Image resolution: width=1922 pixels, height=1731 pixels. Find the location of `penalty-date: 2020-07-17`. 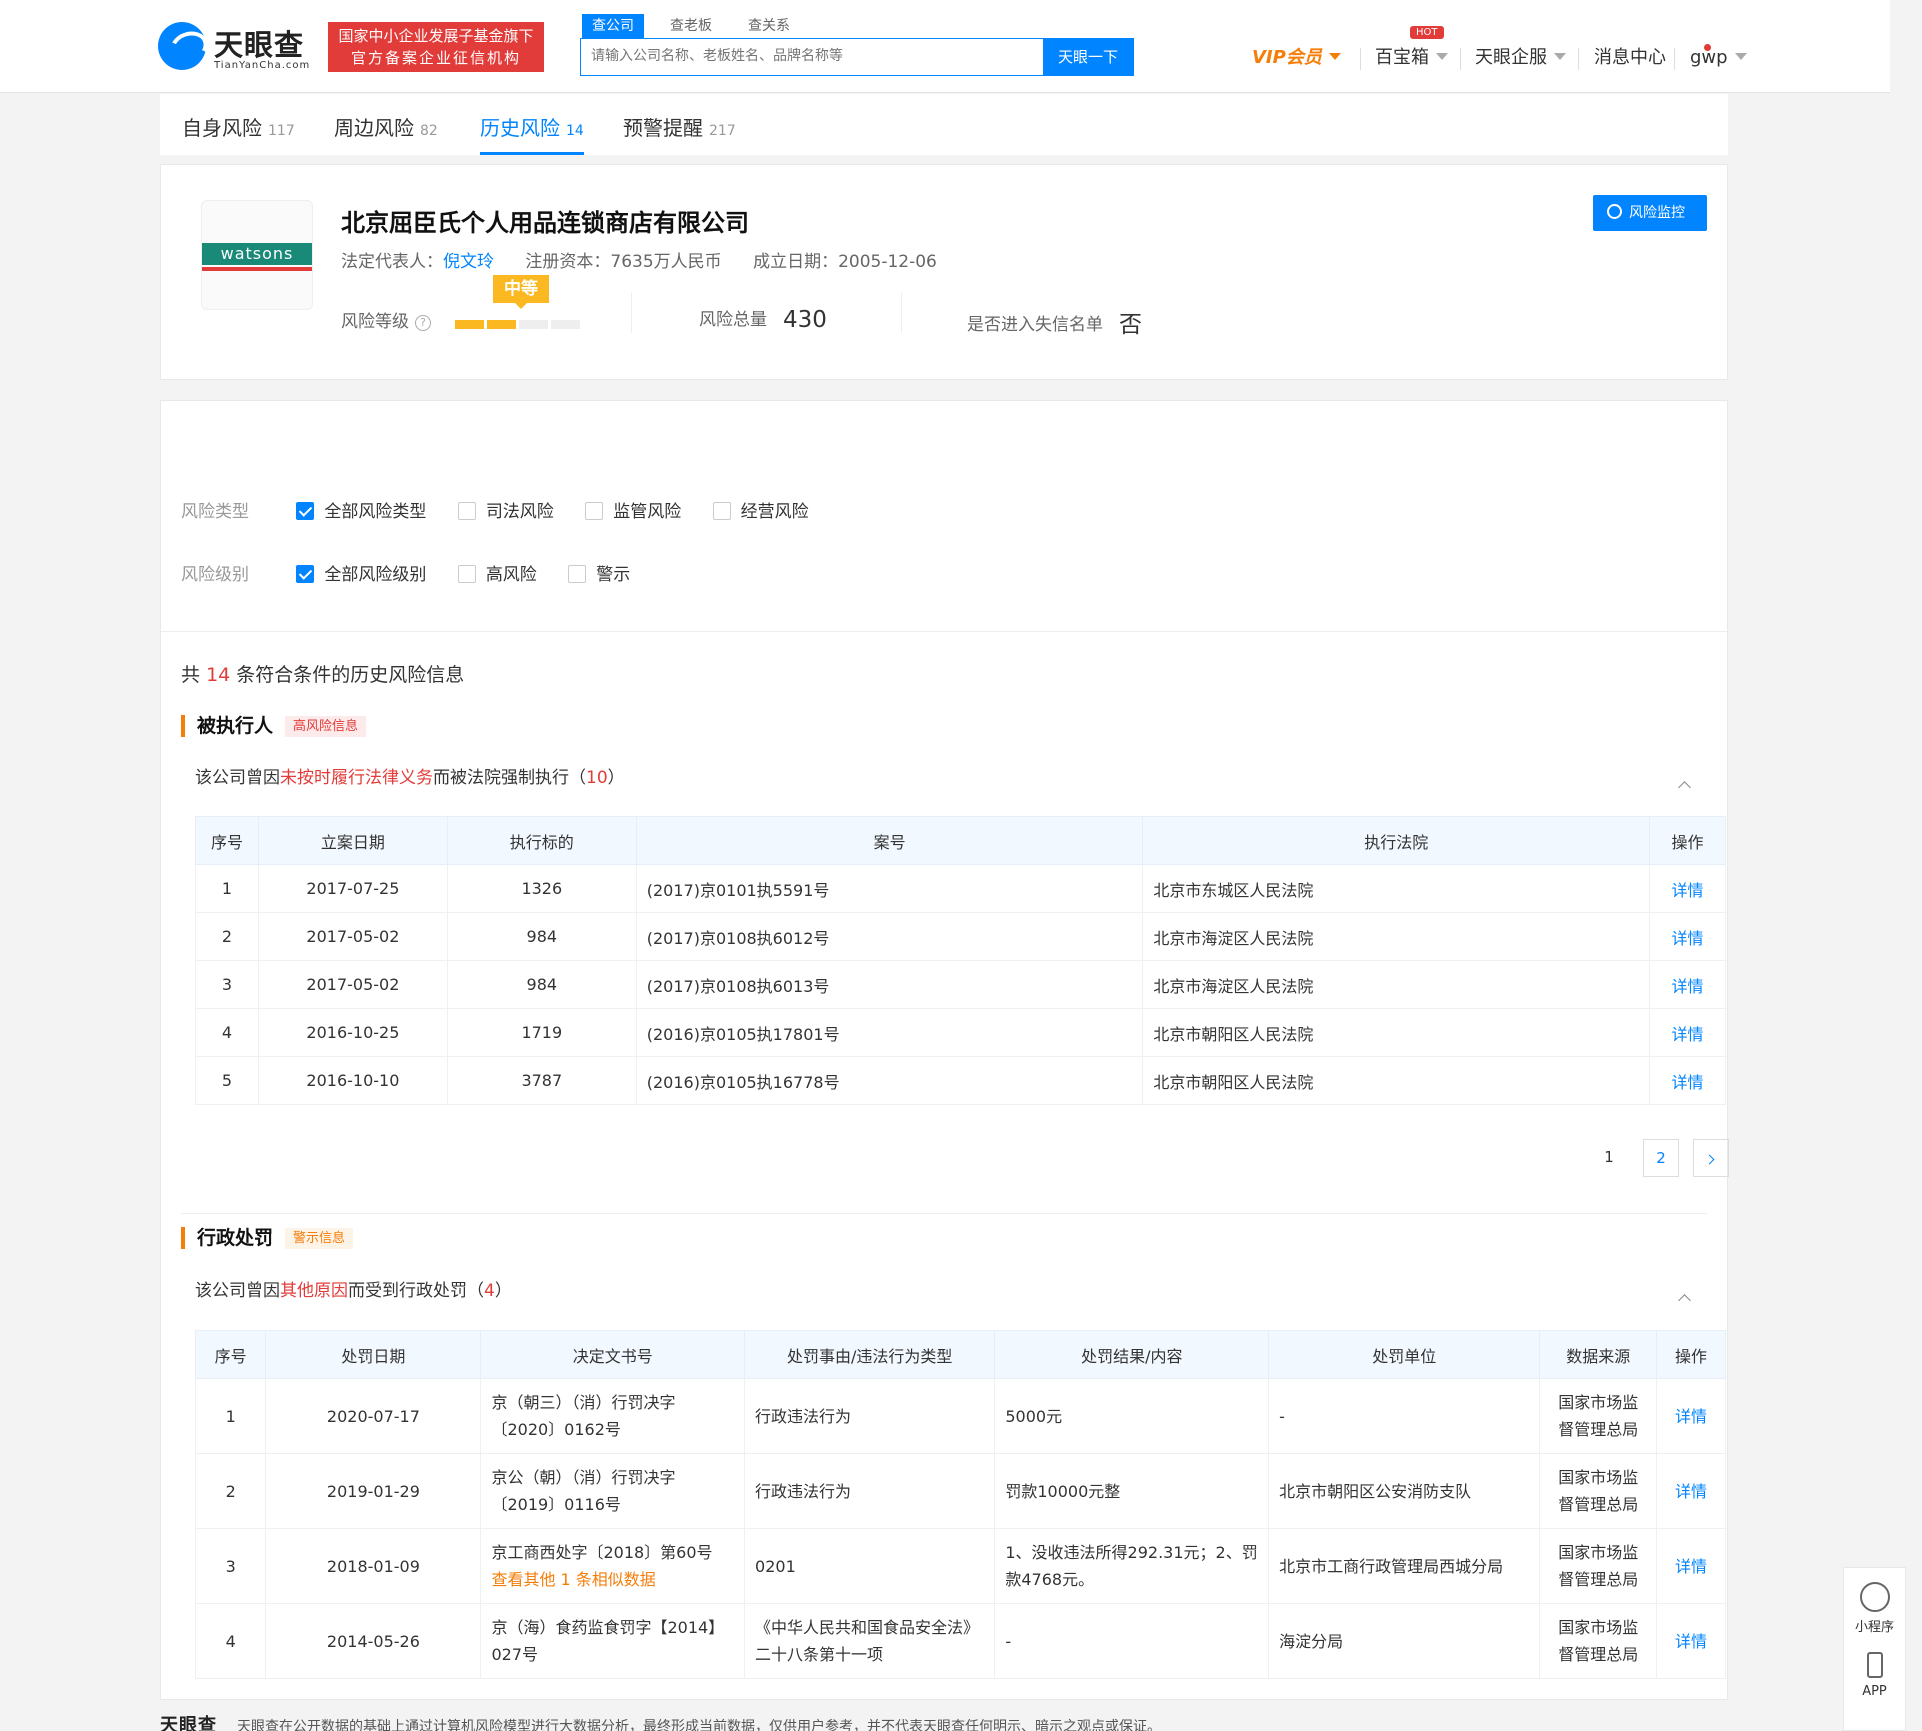

penalty-date: 2020-07-17 is located at coordinates (373, 1416).